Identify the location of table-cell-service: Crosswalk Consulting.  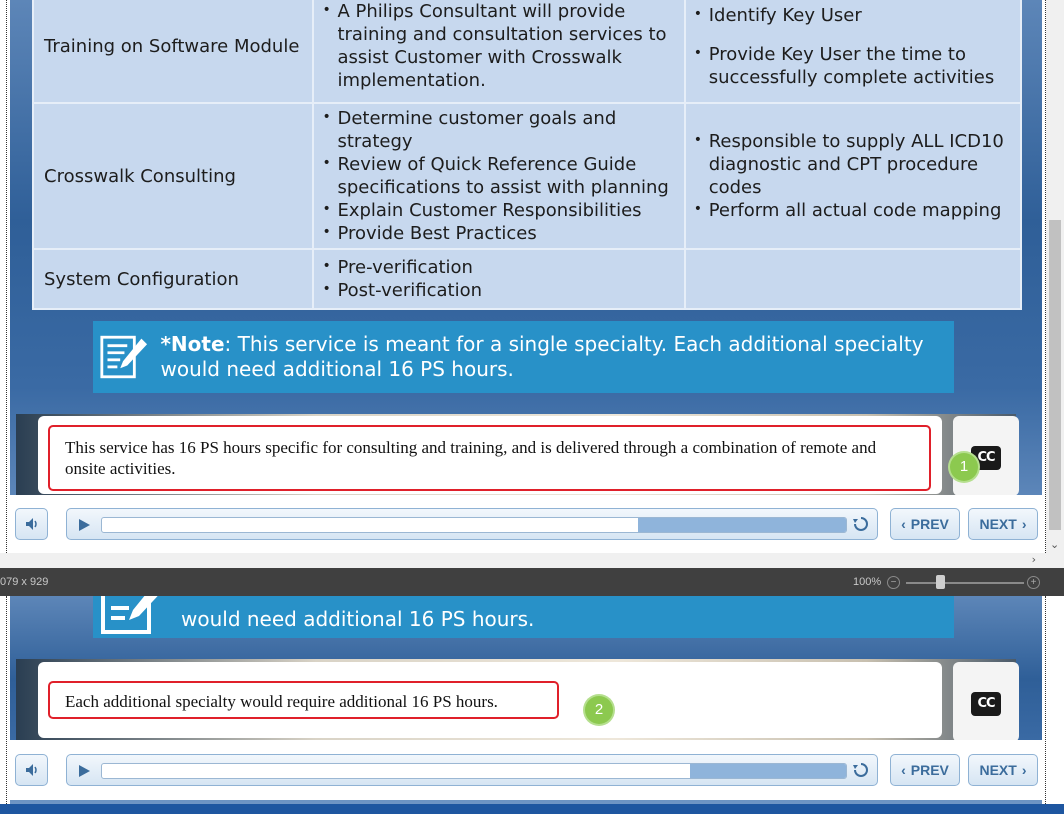
(173, 176).